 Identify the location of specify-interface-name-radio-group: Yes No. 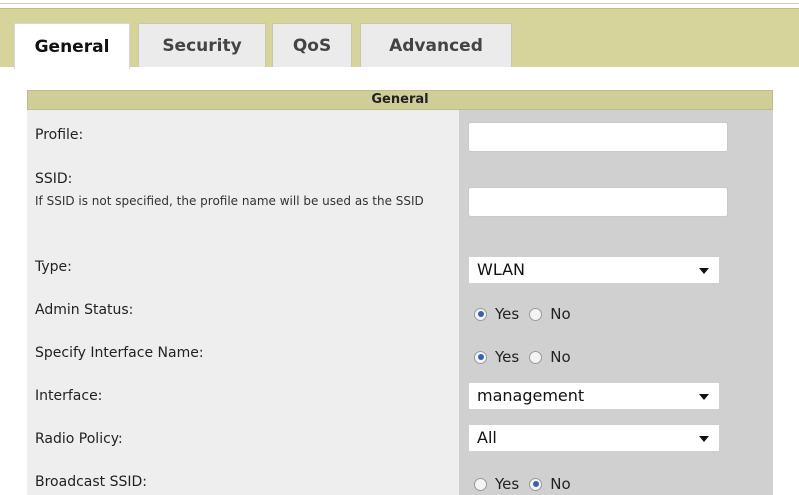
(527, 357).